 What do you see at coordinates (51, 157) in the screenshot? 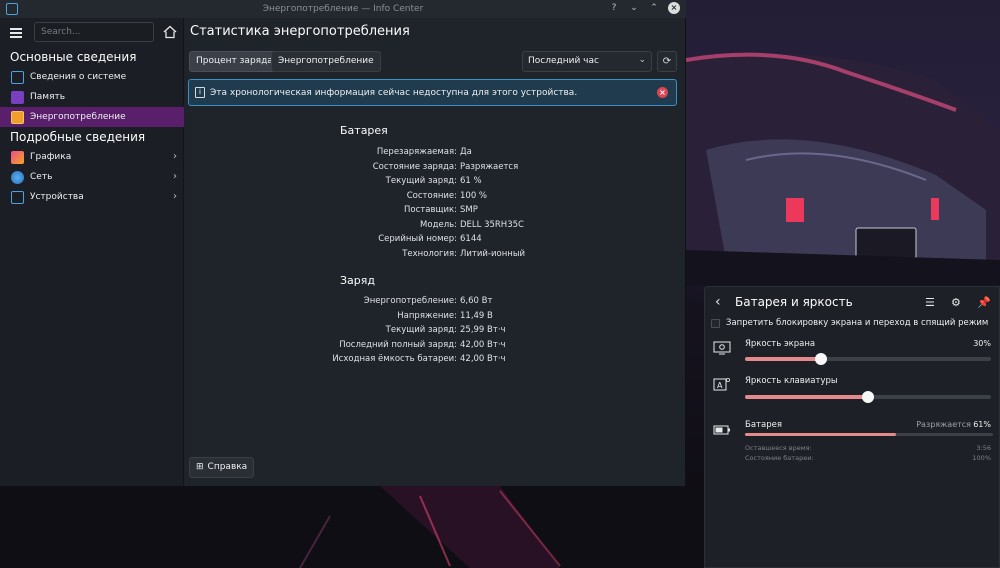
I see `sidebar-item-label: Графика` at bounding box center [51, 157].